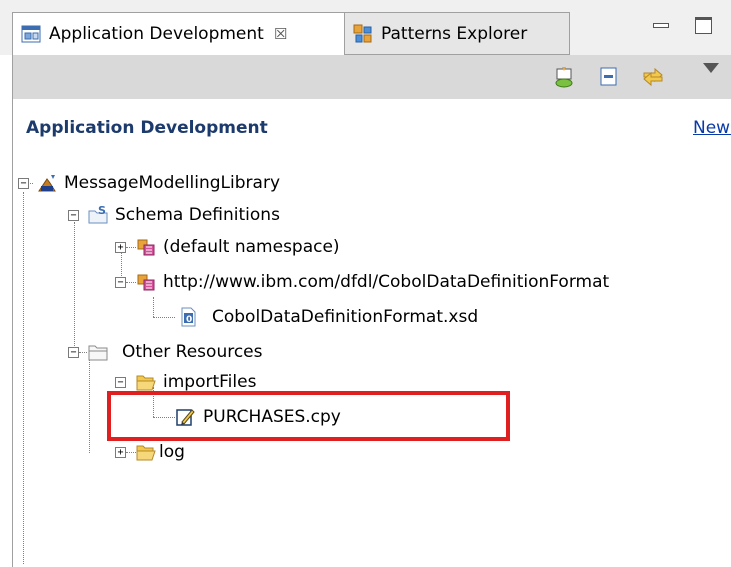 This screenshot has width=731, height=567. Describe the element at coordinates (197, 215) in the screenshot. I see `tree-node-label: Schema Definitions` at that location.